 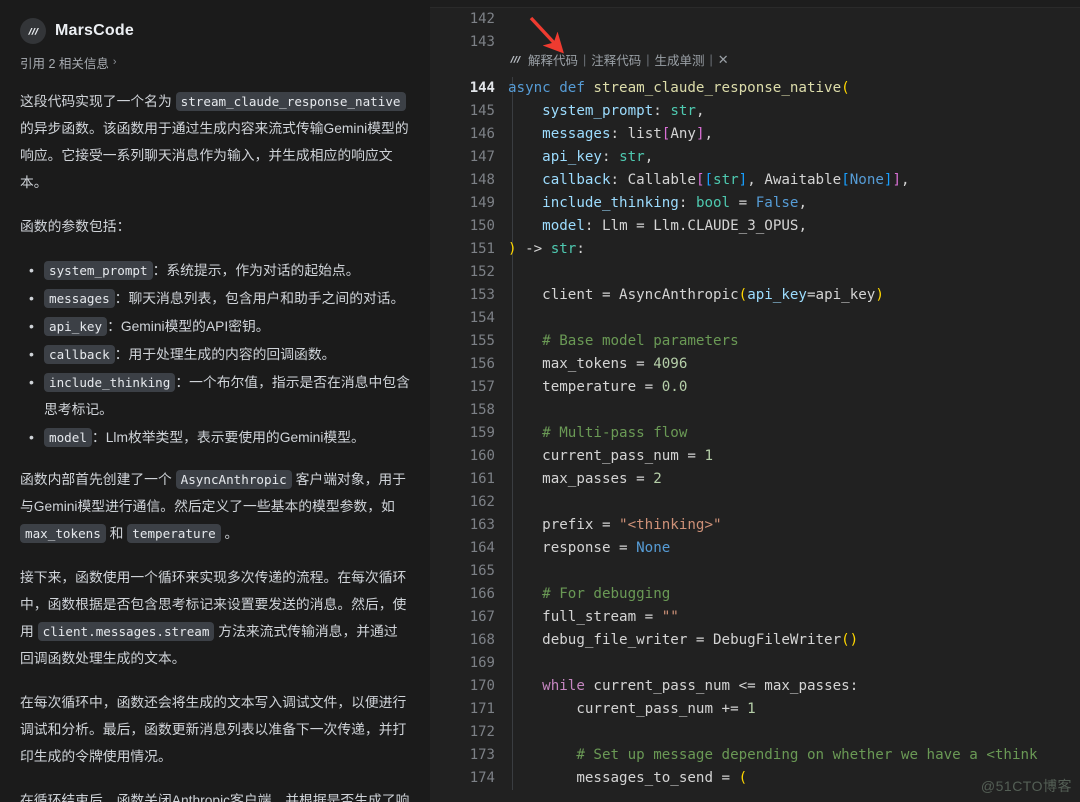 I want to click on code-line: 171 current_pass_num += 1, so click(x=755, y=709).